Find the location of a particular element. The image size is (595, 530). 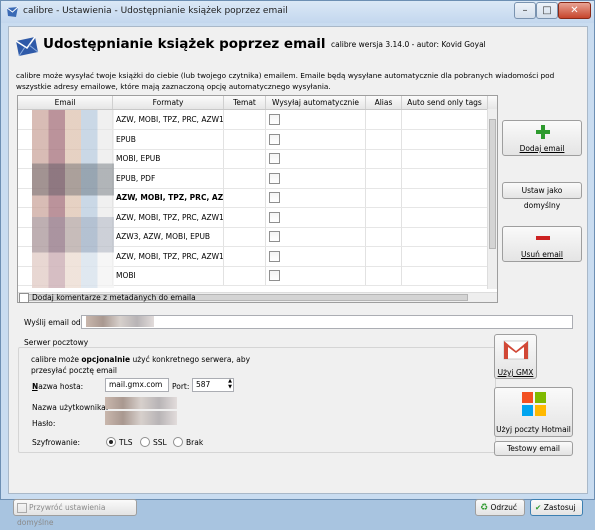

none-radio is located at coordinates (178, 442).